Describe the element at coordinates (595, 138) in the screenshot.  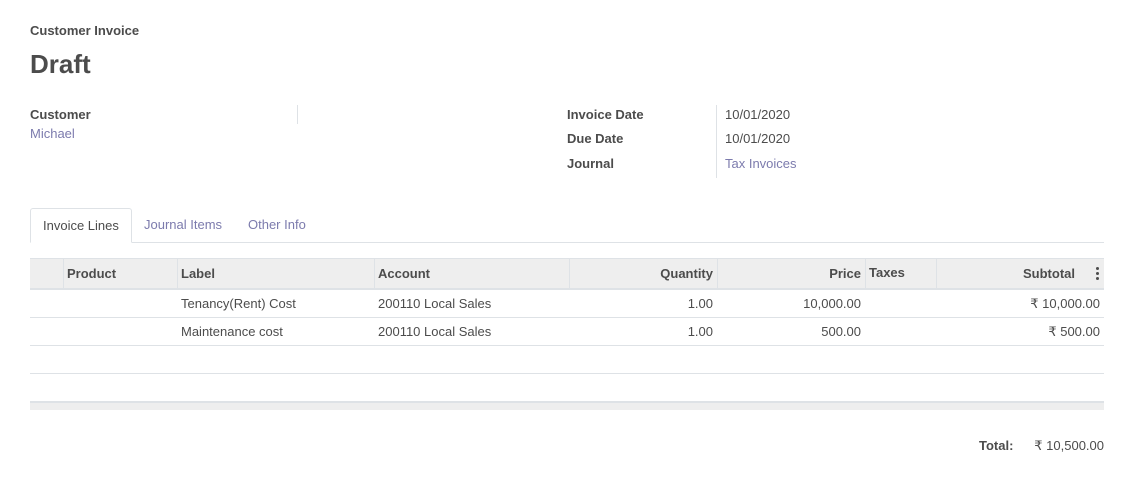
I see `due-date-label: Due Date` at that location.